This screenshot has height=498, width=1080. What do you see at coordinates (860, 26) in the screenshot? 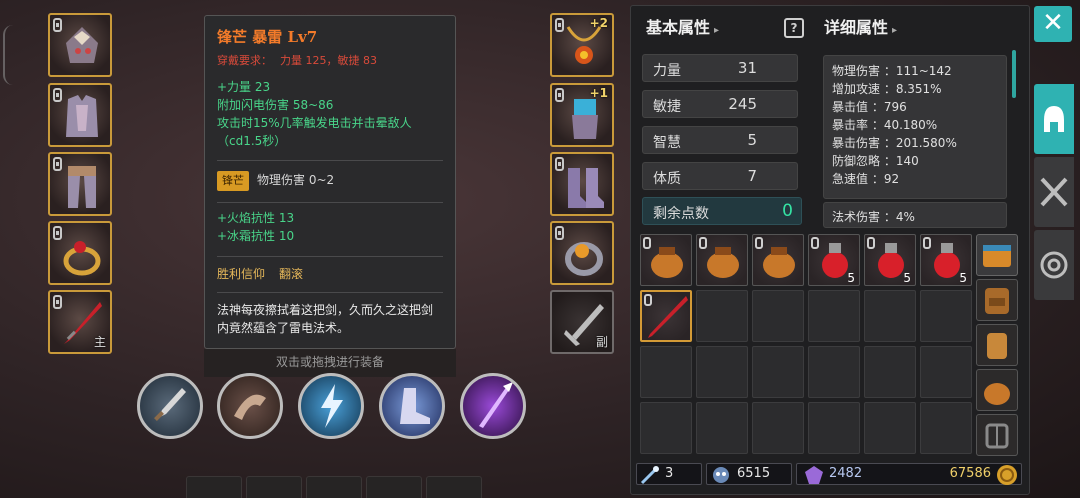
I see `detail-attributes-title: 详细属性 ▸` at bounding box center [860, 26].